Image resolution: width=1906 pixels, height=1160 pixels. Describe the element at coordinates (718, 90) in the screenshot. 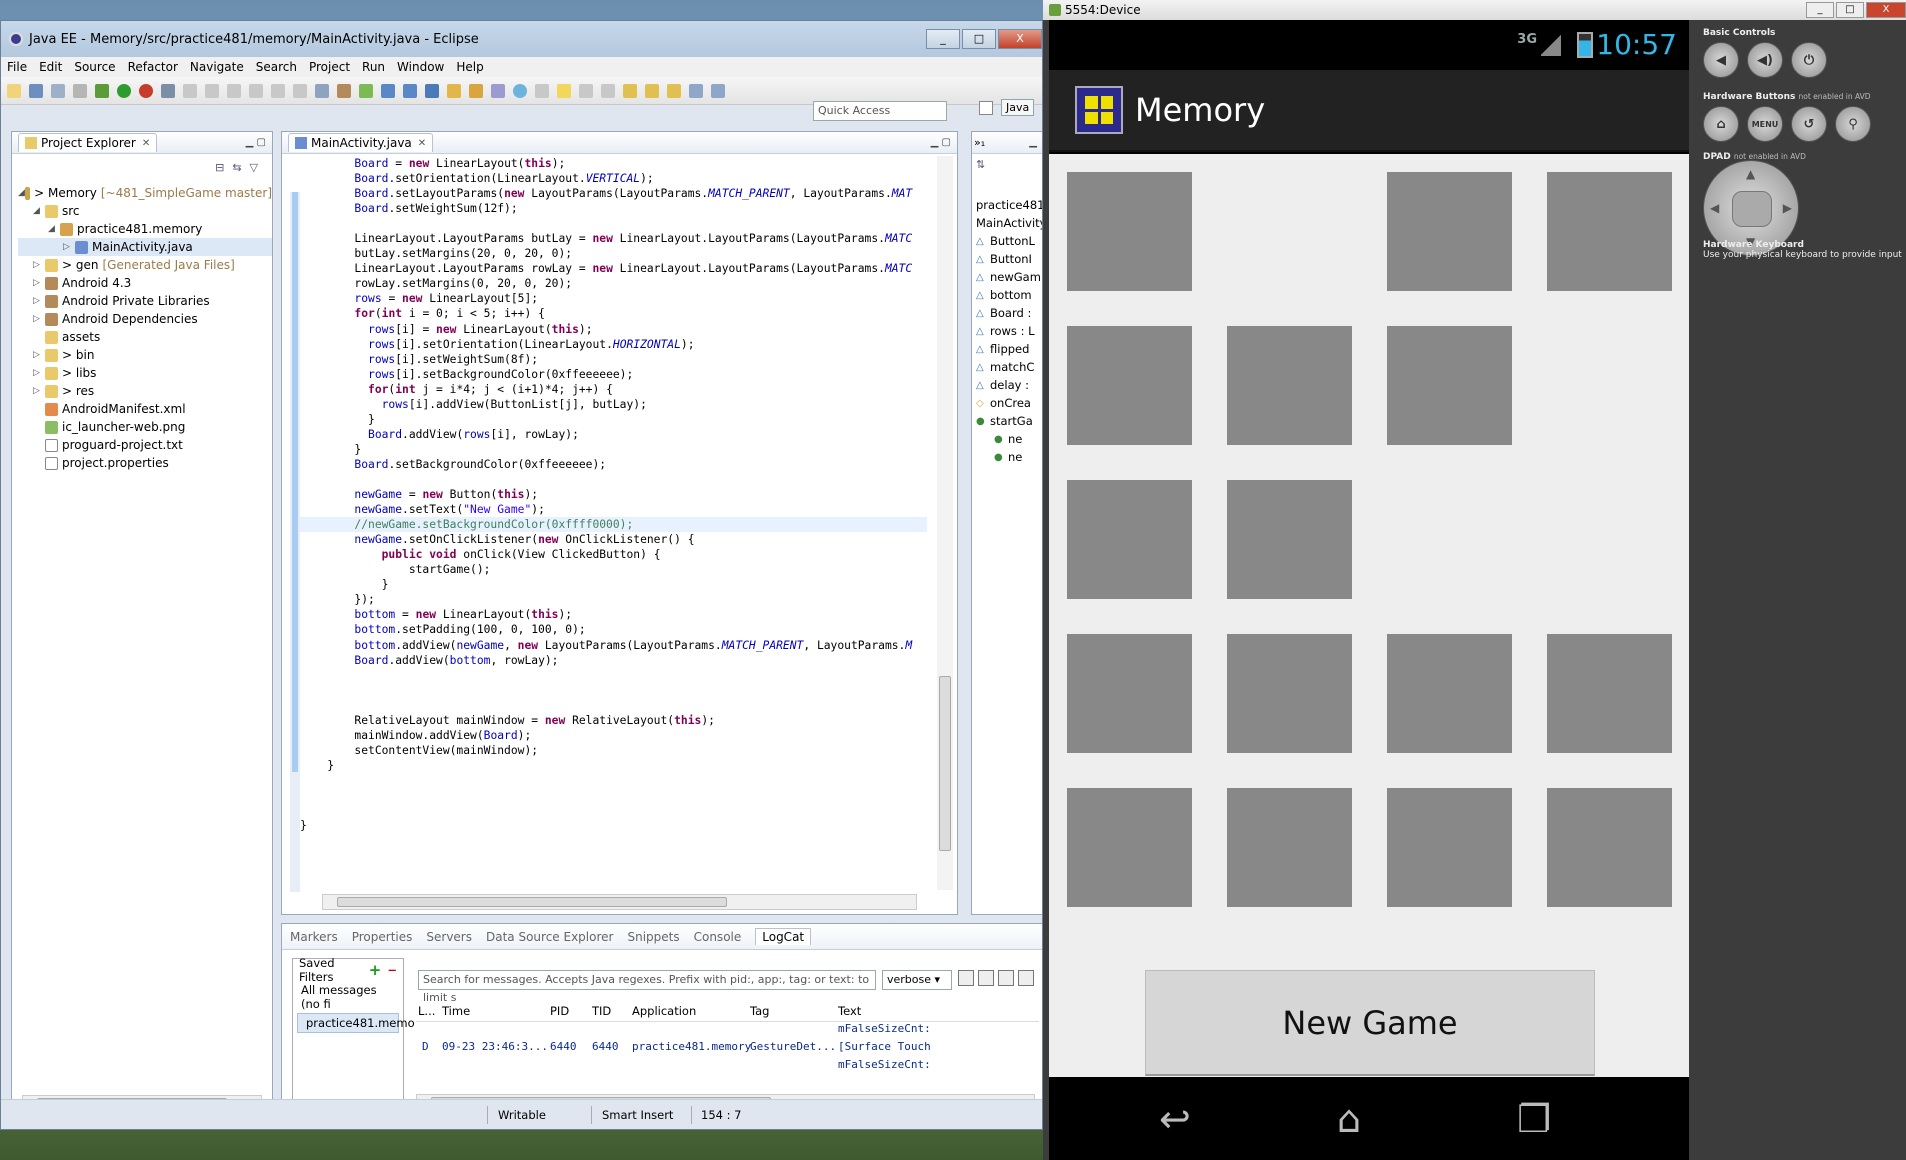

I see `forward-icon` at that location.